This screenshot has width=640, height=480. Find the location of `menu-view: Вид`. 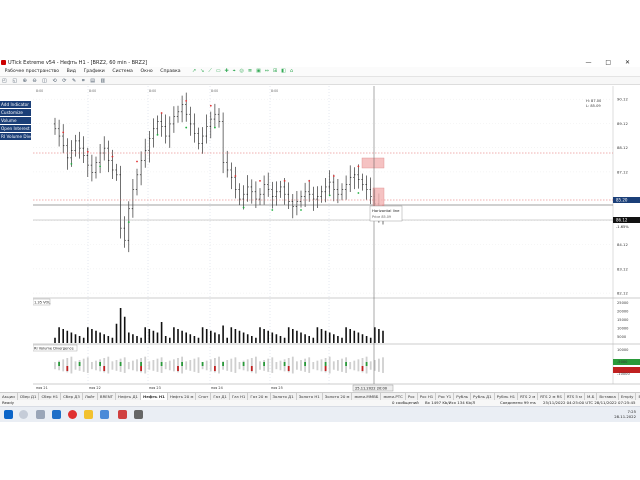

menu-view: Вид is located at coordinates (71, 71).